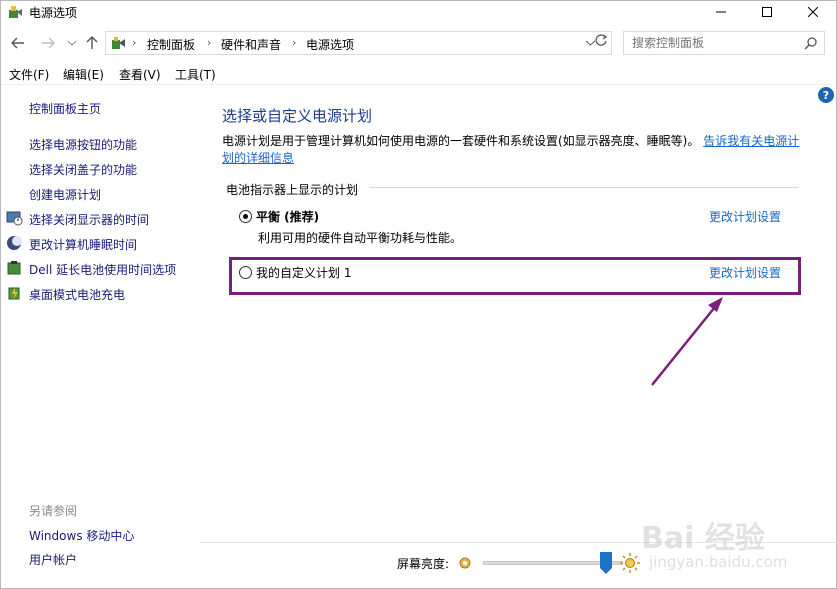  Describe the element at coordinates (703, 538) in the screenshot. I see `watermark-logo: Bai 经验` at that location.